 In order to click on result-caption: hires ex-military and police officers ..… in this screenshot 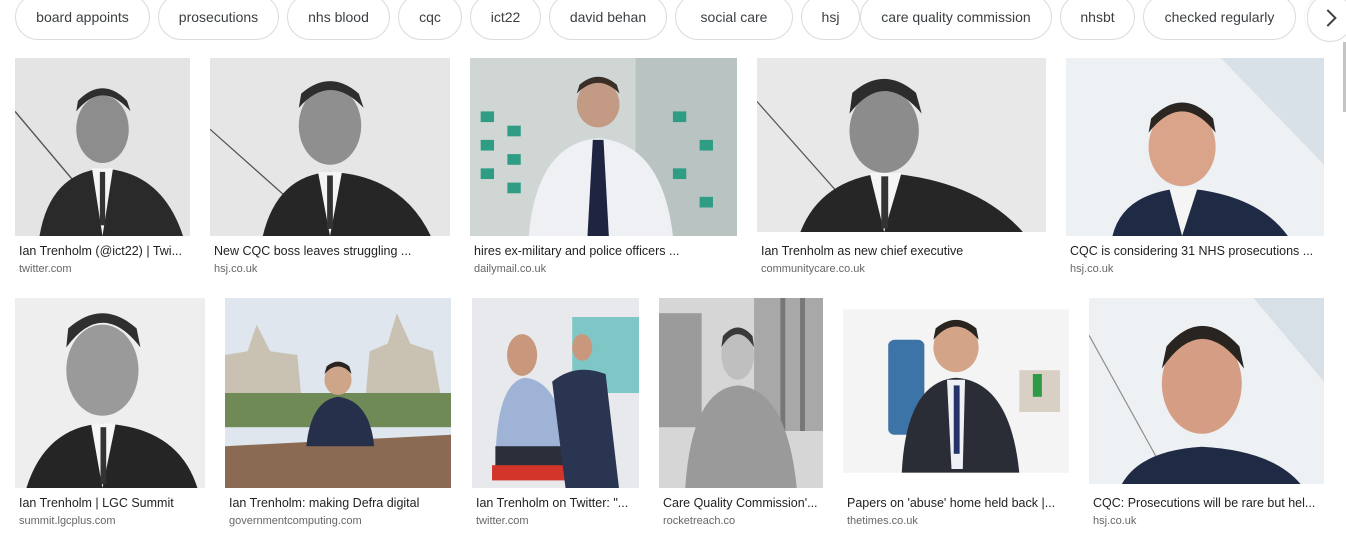, I will do `click(577, 251)`.